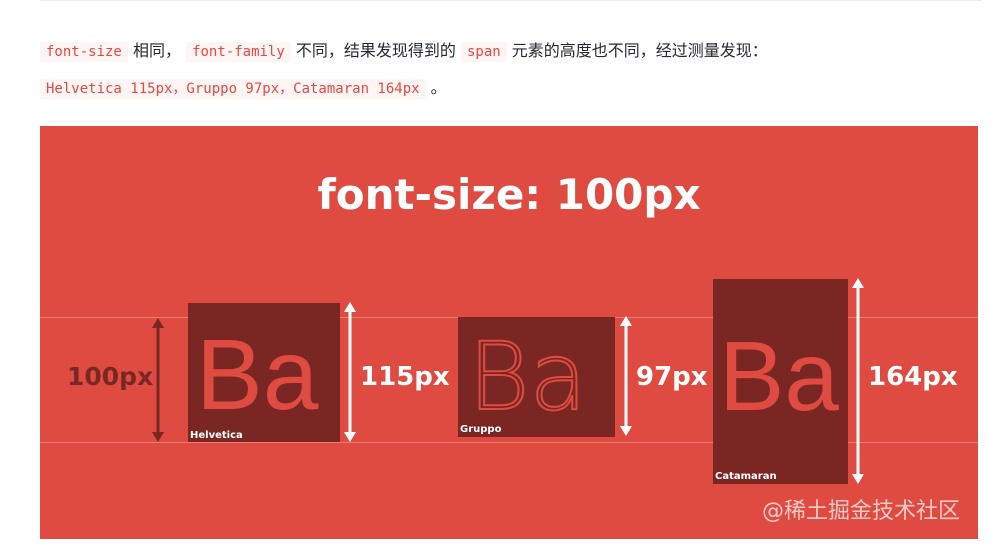  I want to click on paragraph-text: 元素的高度也不同，经过测量发现：, so click(639, 50).